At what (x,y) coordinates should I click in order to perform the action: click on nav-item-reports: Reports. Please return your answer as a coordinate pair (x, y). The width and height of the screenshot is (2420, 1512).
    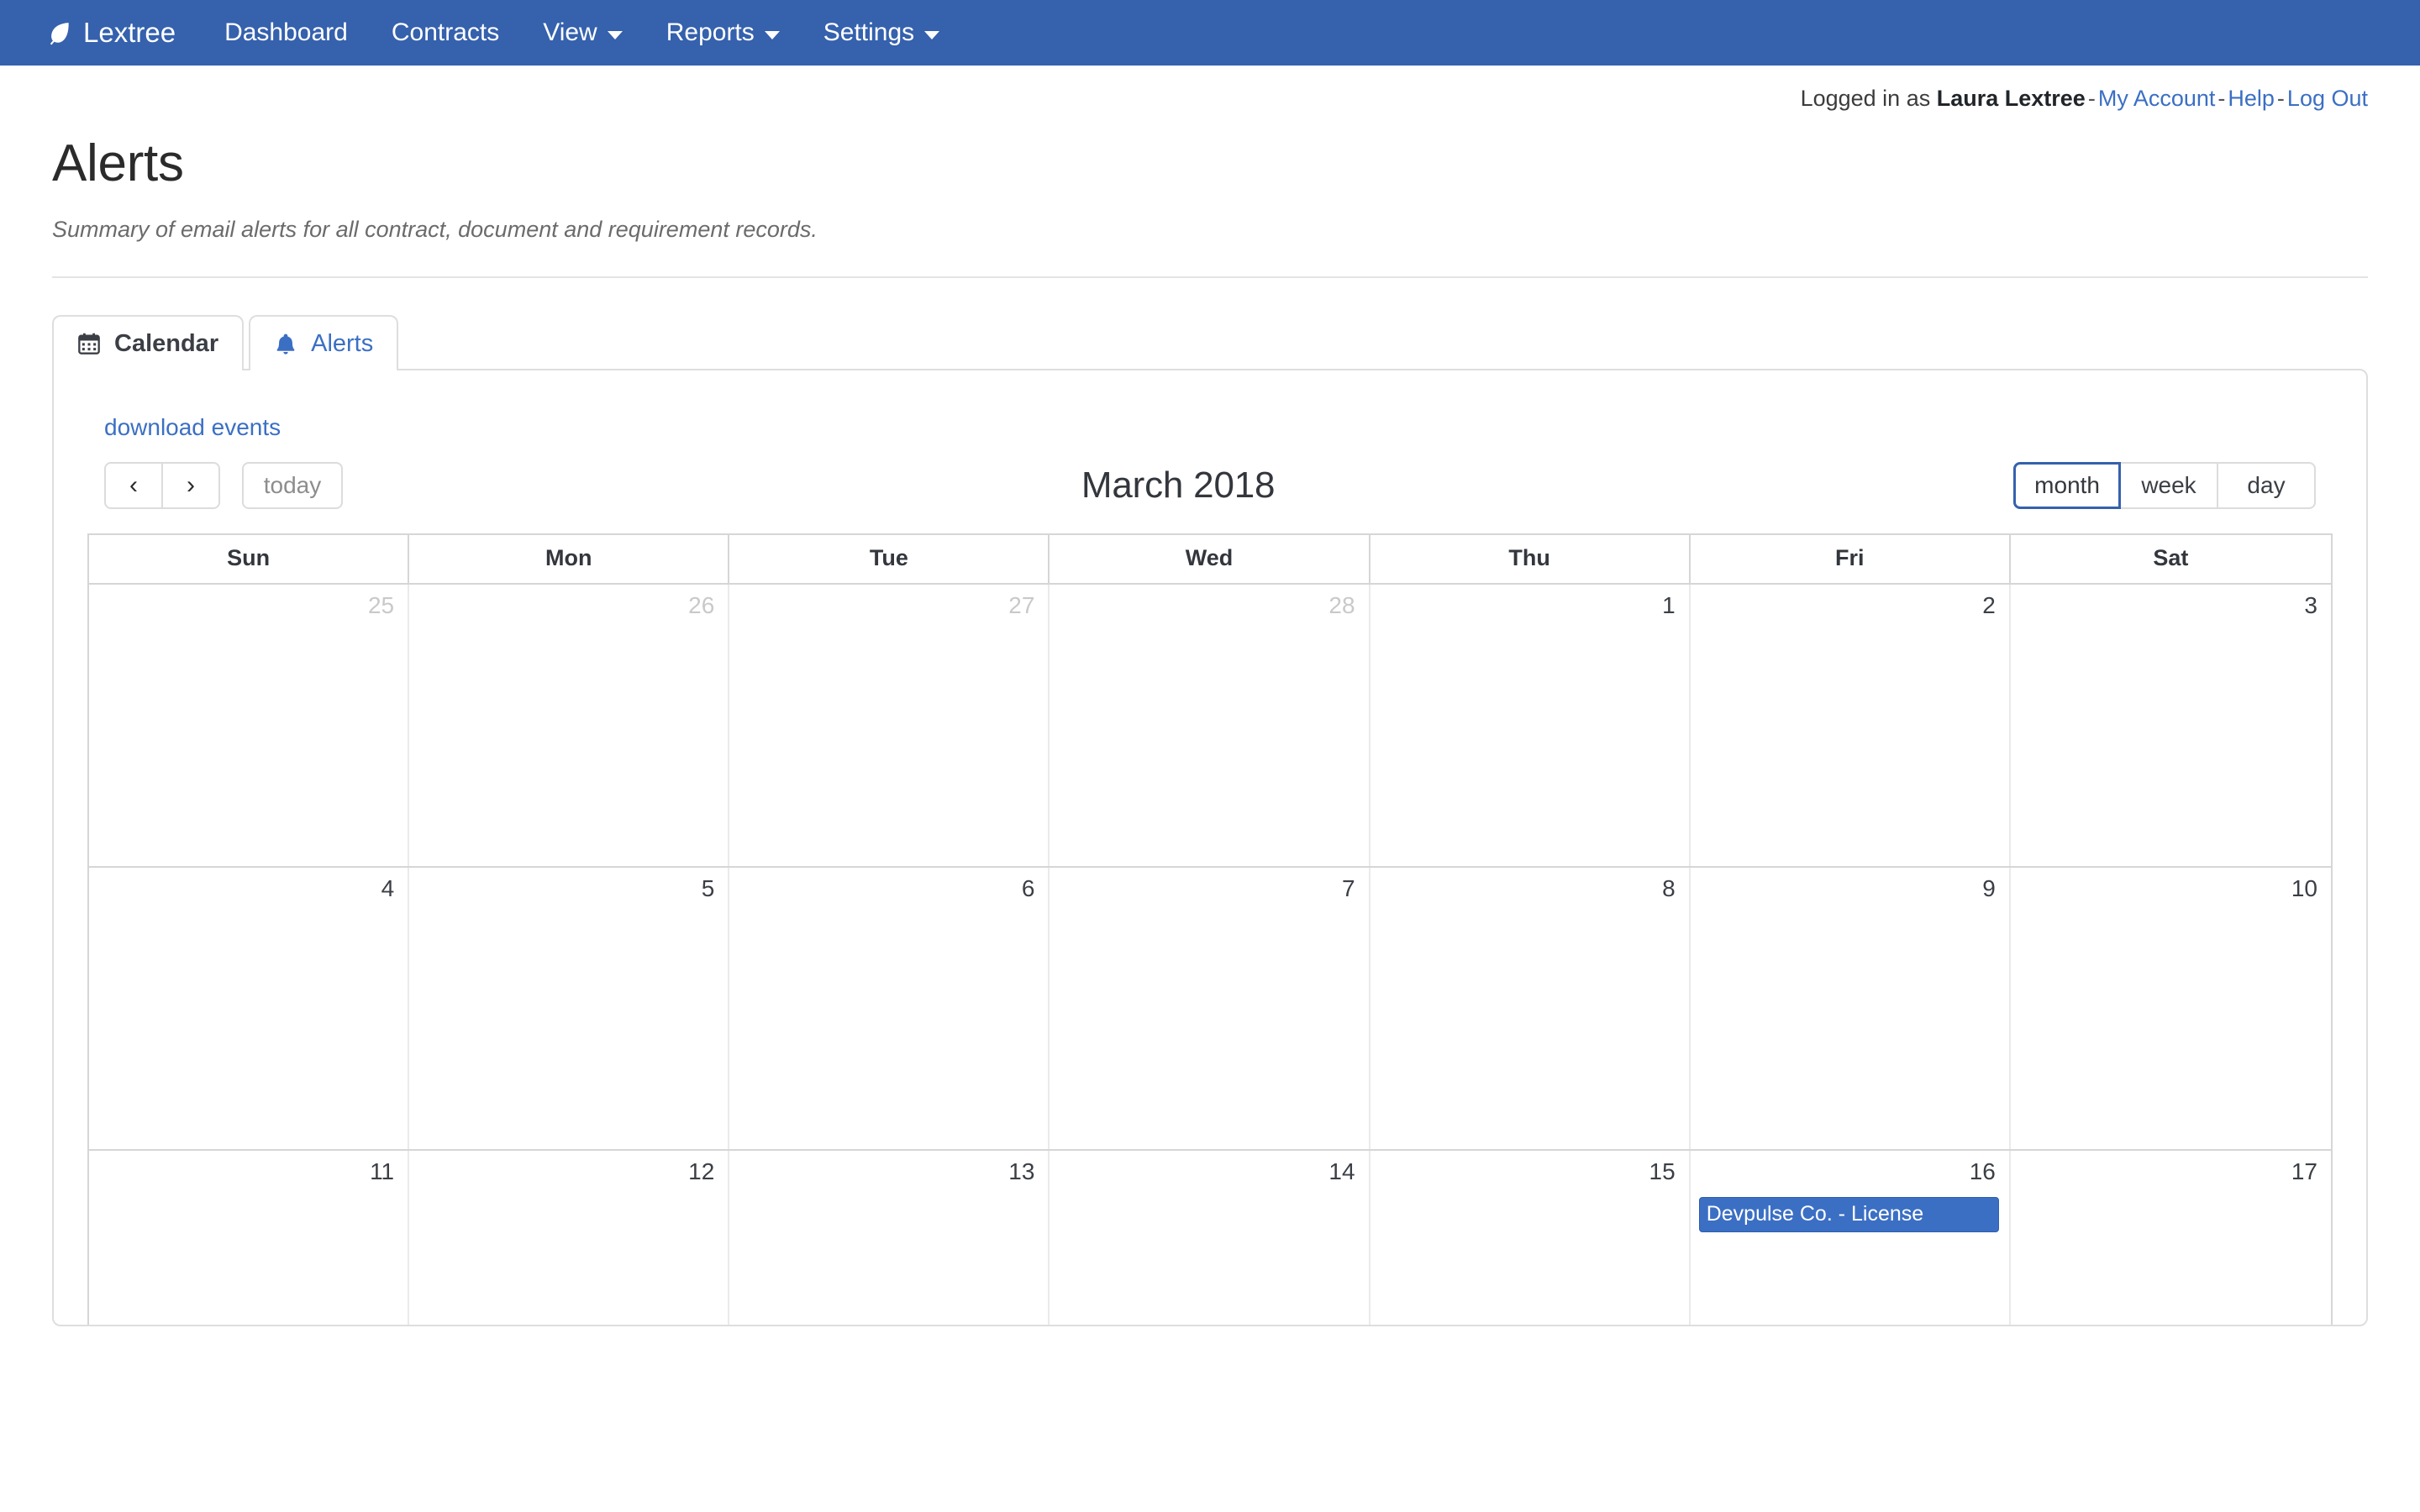
    Looking at the image, I should click on (723, 32).